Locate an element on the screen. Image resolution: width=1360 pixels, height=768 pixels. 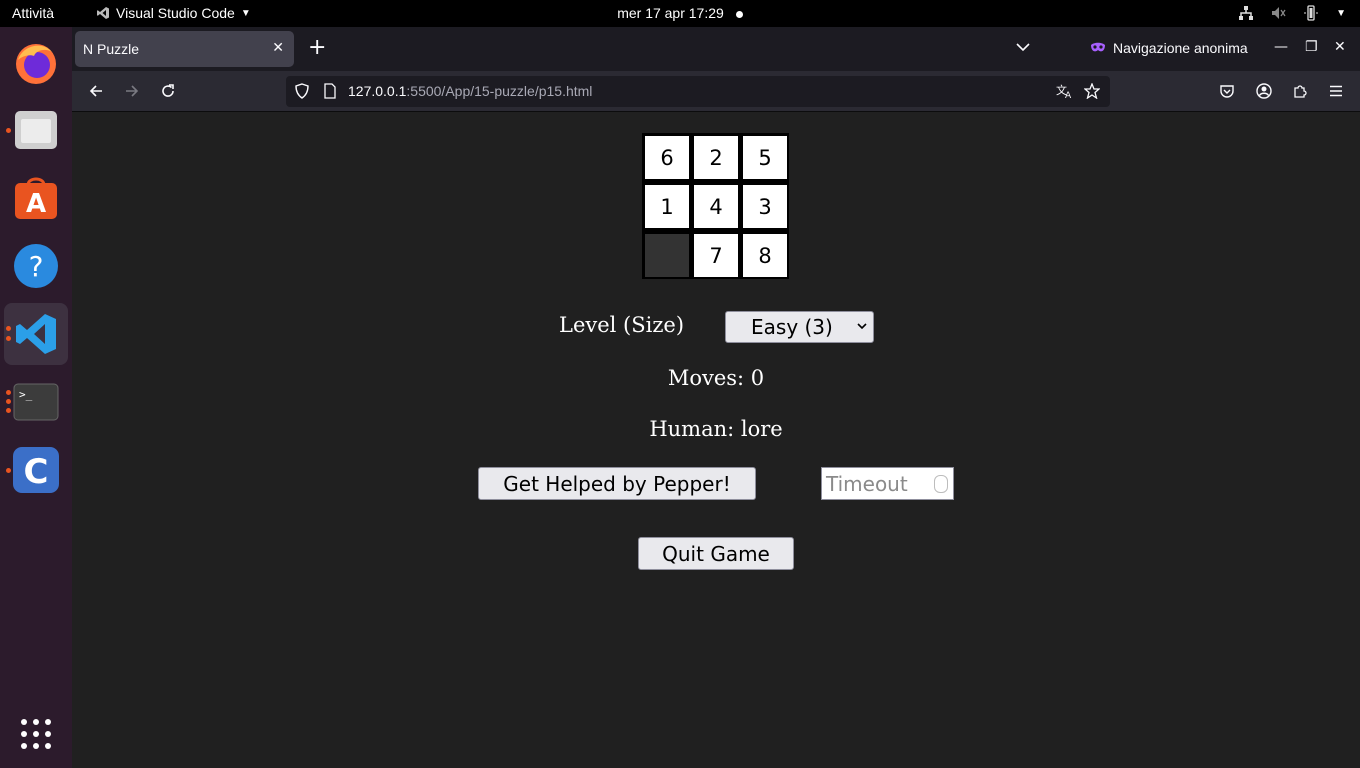
bookmark-star-icon is located at coordinates (1092, 91).